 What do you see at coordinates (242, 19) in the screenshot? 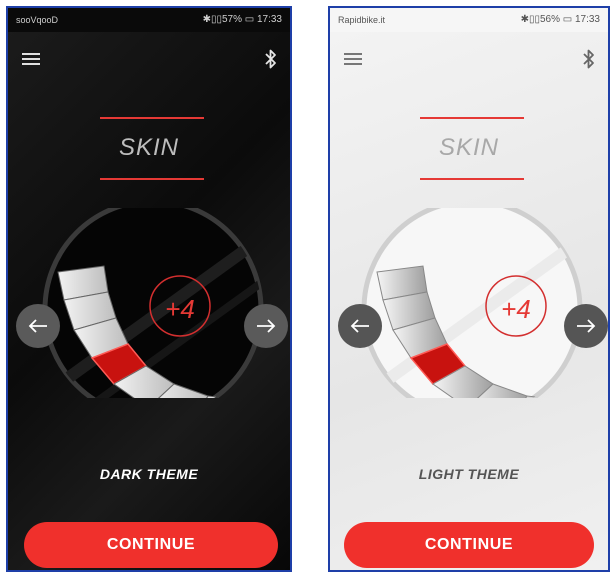
I see `status-indicators: ✱▯▯57% ▭ 17:33` at bounding box center [242, 19].